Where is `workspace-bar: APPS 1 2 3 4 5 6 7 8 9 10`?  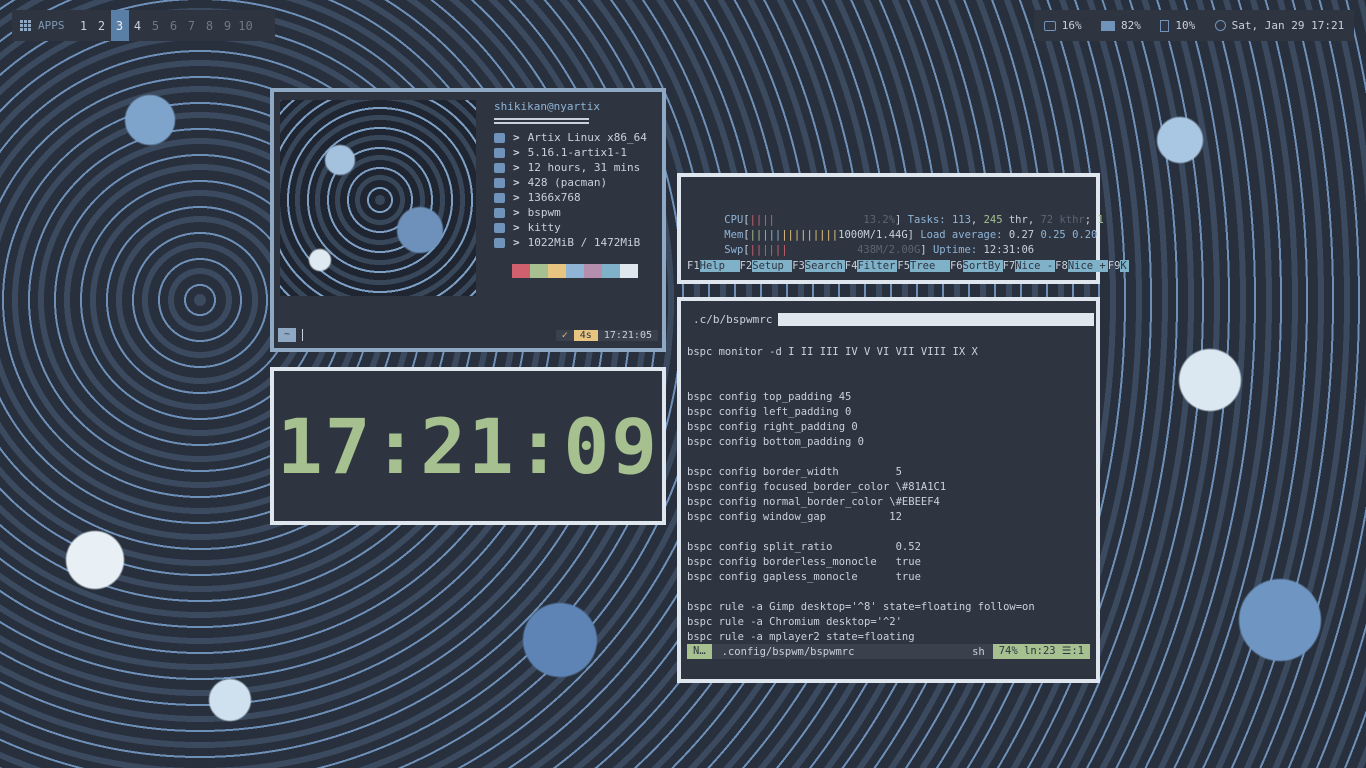 workspace-bar: APPS 1 2 3 4 5 6 7 8 9 10 is located at coordinates (143, 25).